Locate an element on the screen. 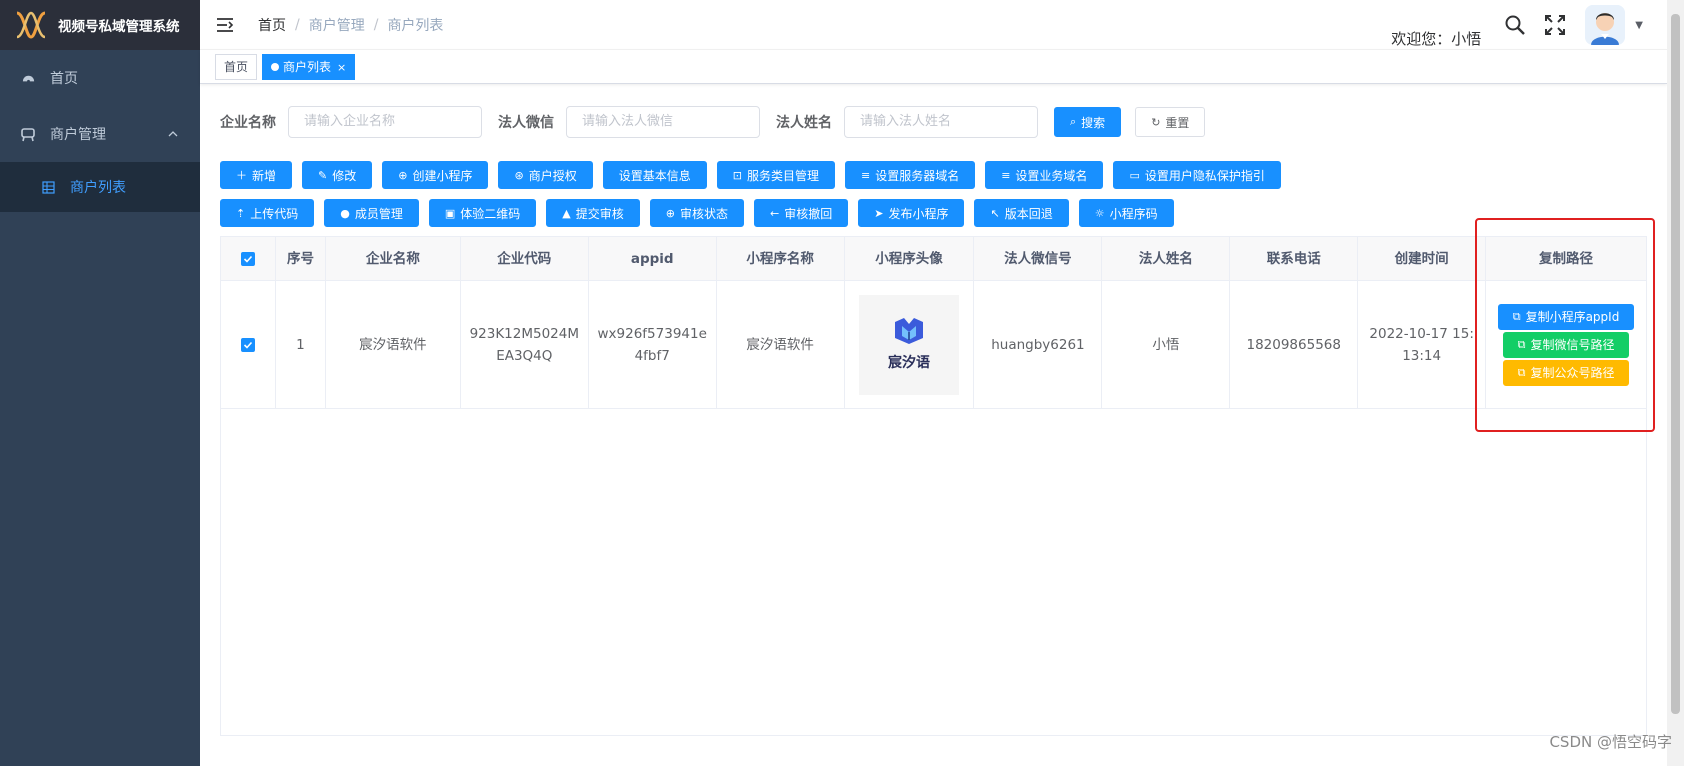 Image resolution: width=1684 pixels, height=766 pixels. business-domain-button: ≡ 设置业务域名 is located at coordinates (1044, 175).